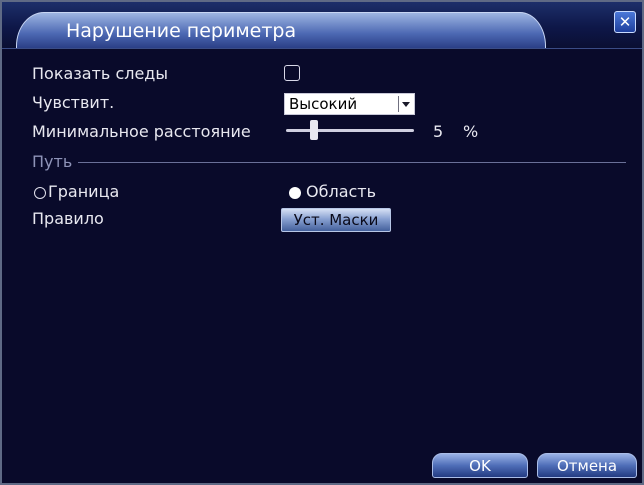 The image size is (644, 485). What do you see at coordinates (341, 191) in the screenshot?
I see `area-radio-label: Область` at bounding box center [341, 191].